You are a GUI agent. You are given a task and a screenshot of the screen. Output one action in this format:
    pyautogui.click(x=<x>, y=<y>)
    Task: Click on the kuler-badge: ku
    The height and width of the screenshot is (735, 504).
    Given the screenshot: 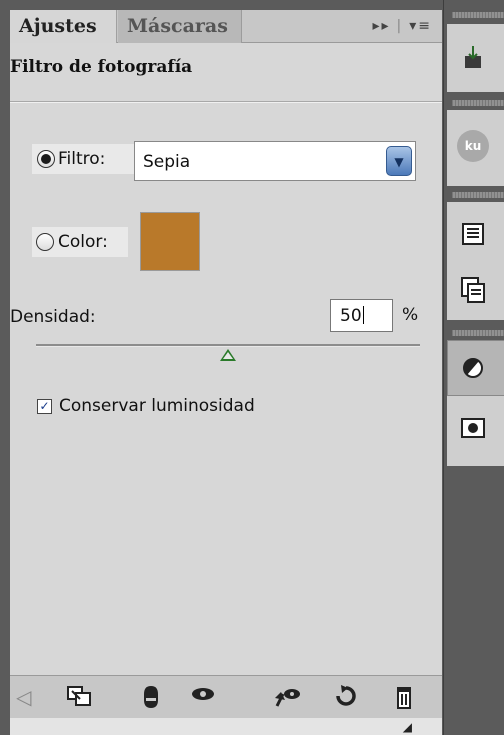 What is the action you would take?
    pyautogui.click(x=473, y=146)
    